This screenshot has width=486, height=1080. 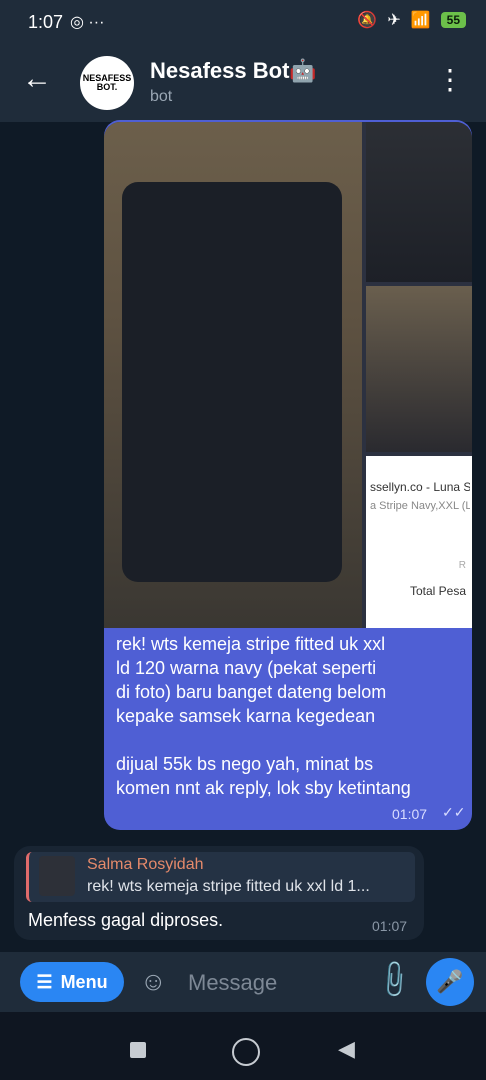 What do you see at coordinates (394, 979) in the screenshot?
I see `attach-icon: 📎` at bounding box center [394, 979].